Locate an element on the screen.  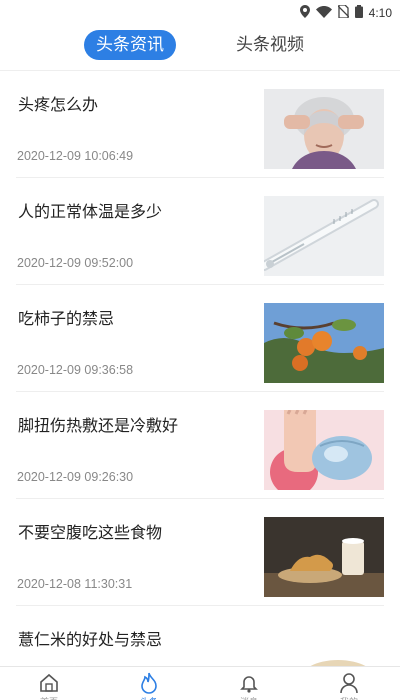
status-bar: 4:10 is located at coordinates (200, 12).